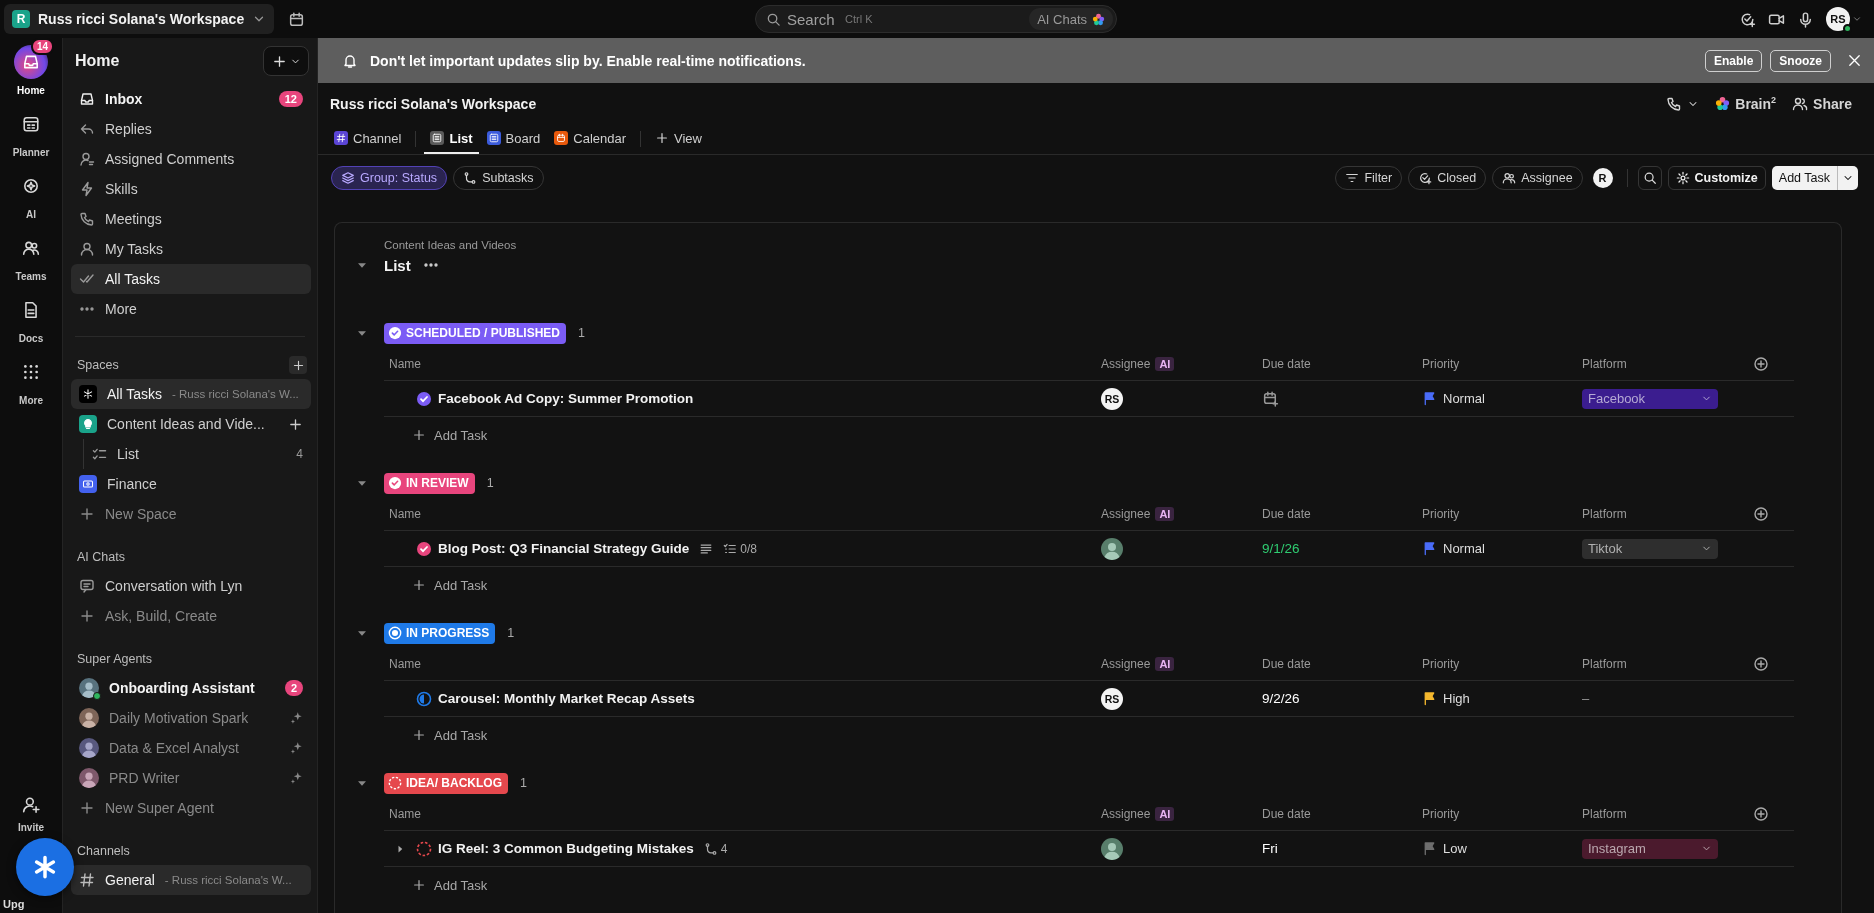 The image size is (1874, 913). Describe the element at coordinates (139, 19) in the screenshot. I see `workspace-switcher: R Russ ricci Solana's Workspace` at that location.